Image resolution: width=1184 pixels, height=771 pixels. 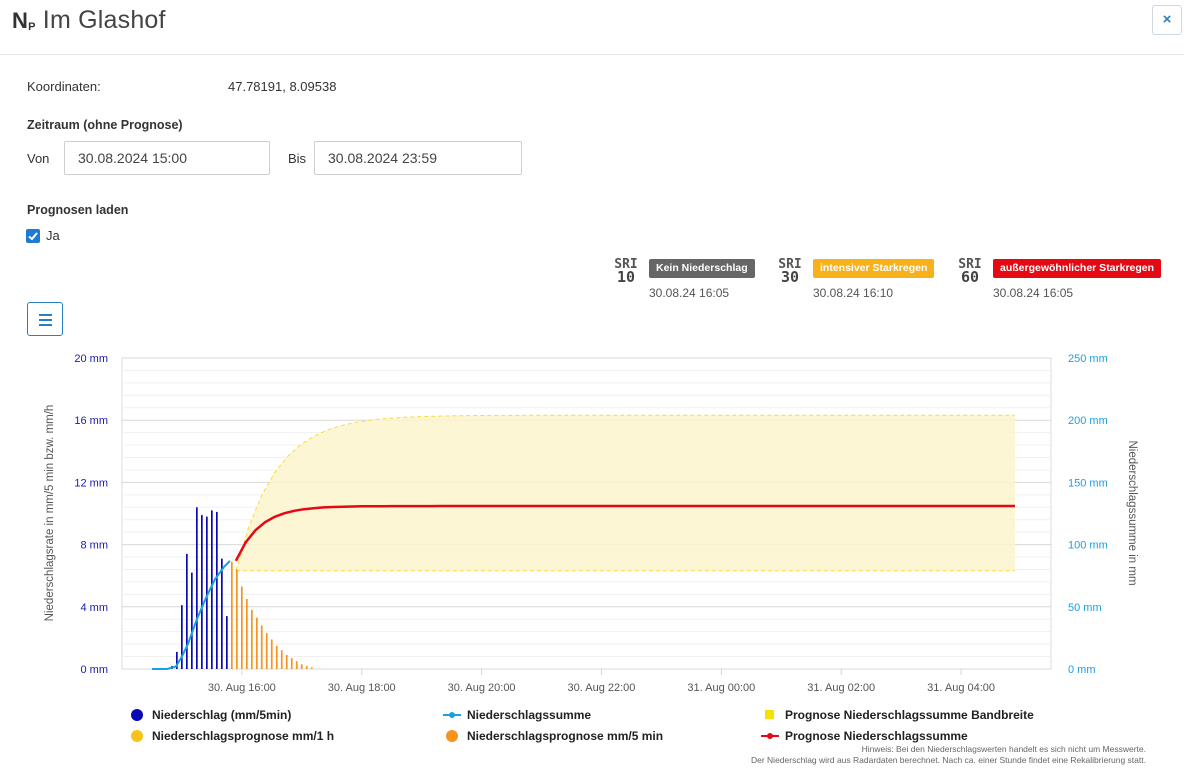 I want to click on y-left-tick-label: 12 mm, so click(x=91, y=483).